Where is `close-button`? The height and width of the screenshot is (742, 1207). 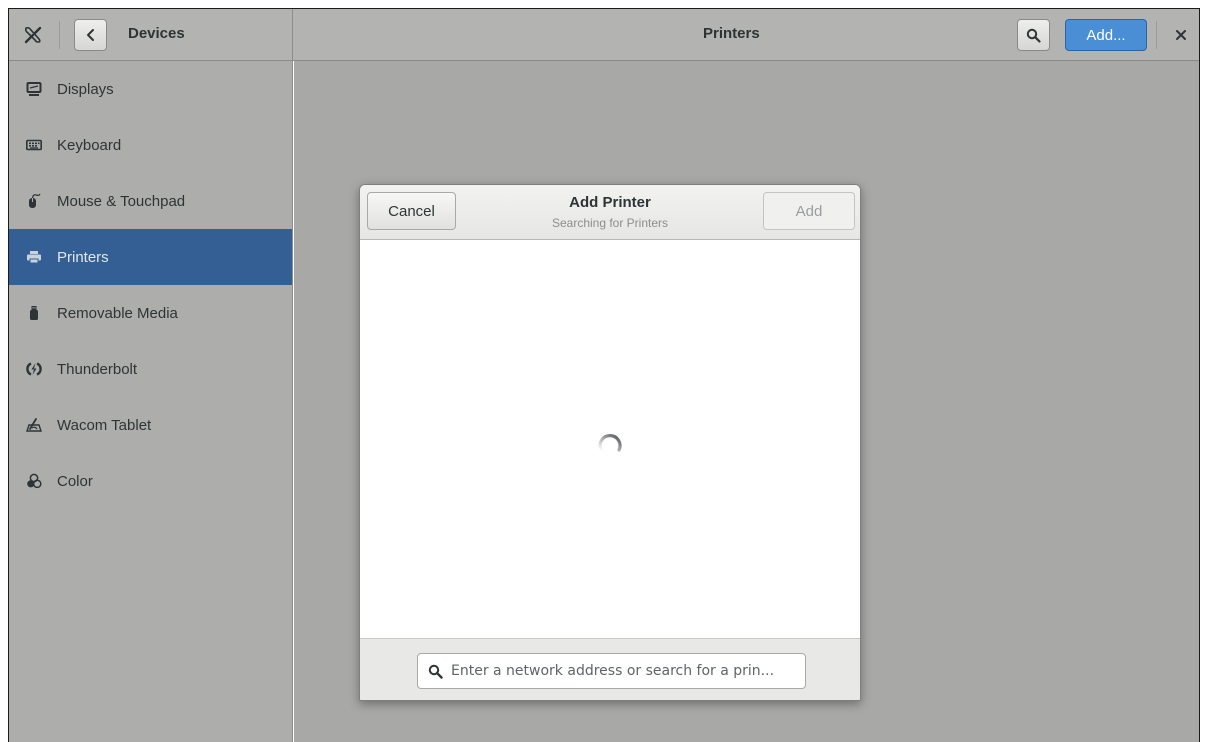
close-button is located at coordinates (1181, 35).